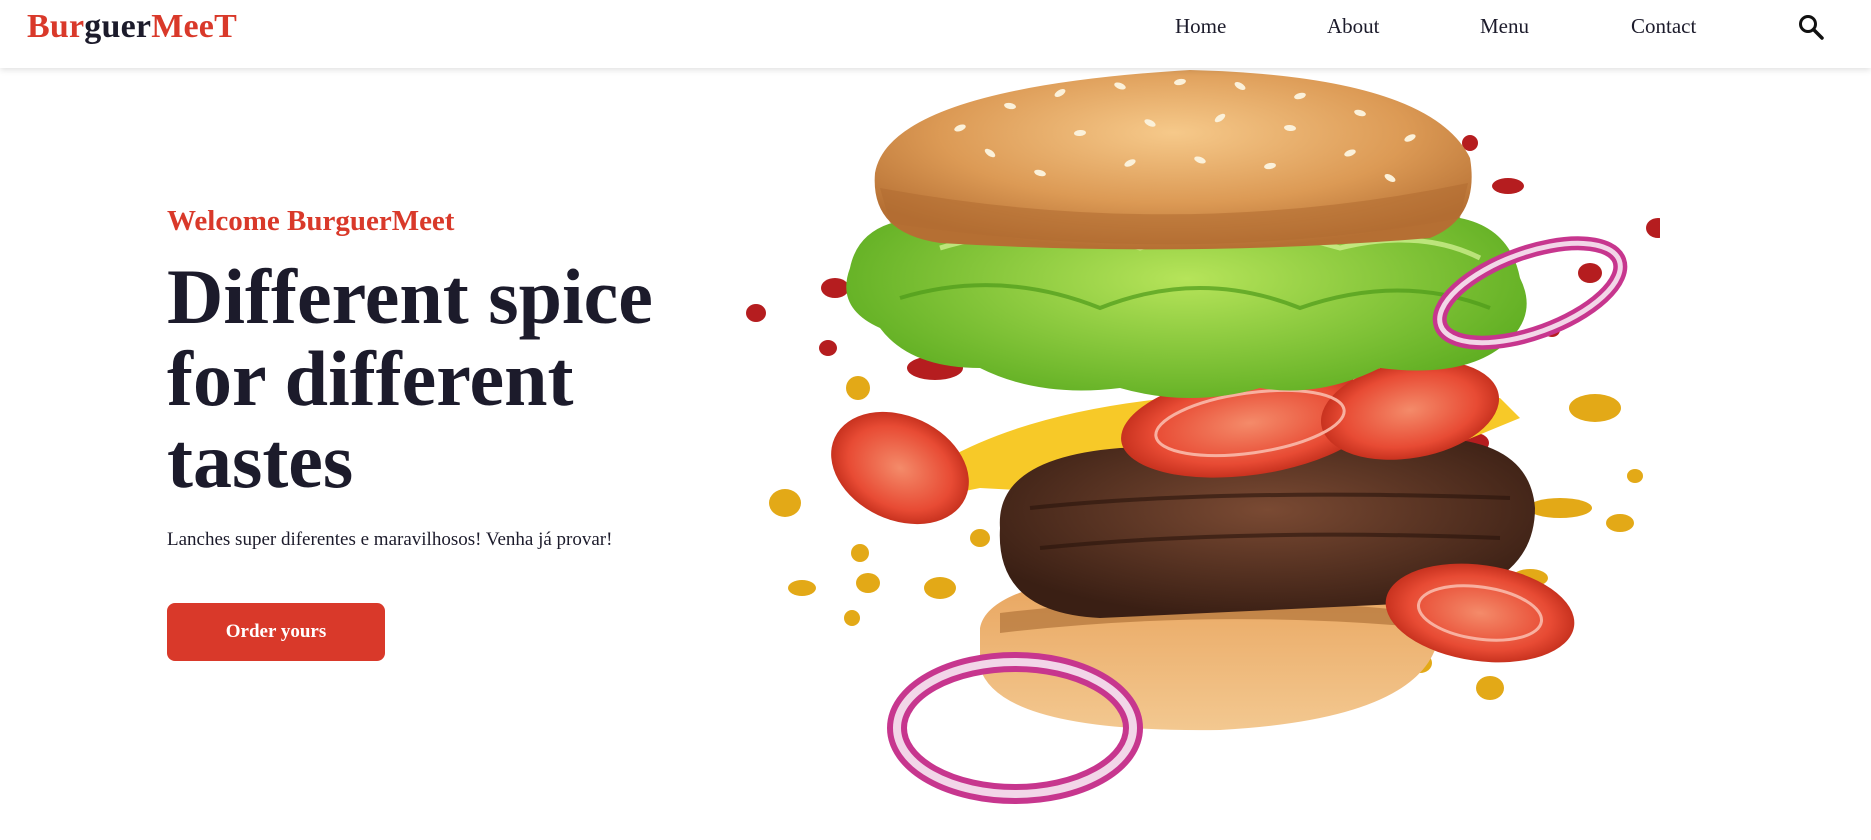  What do you see at coordinates (935, 34) in the screenshot?
I see `top-navbar: BurguerMeeT Home About Menu Contact` at bounding box center [935, 34].